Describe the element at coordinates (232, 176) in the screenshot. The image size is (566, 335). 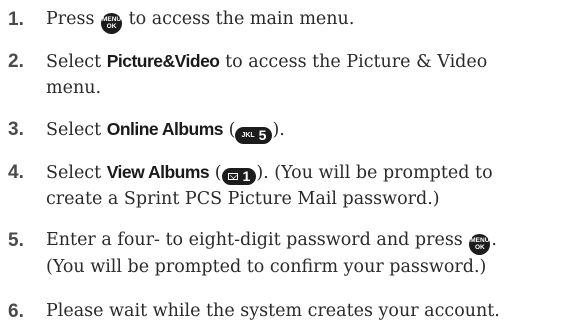
I see `envelope-icon` at that location.